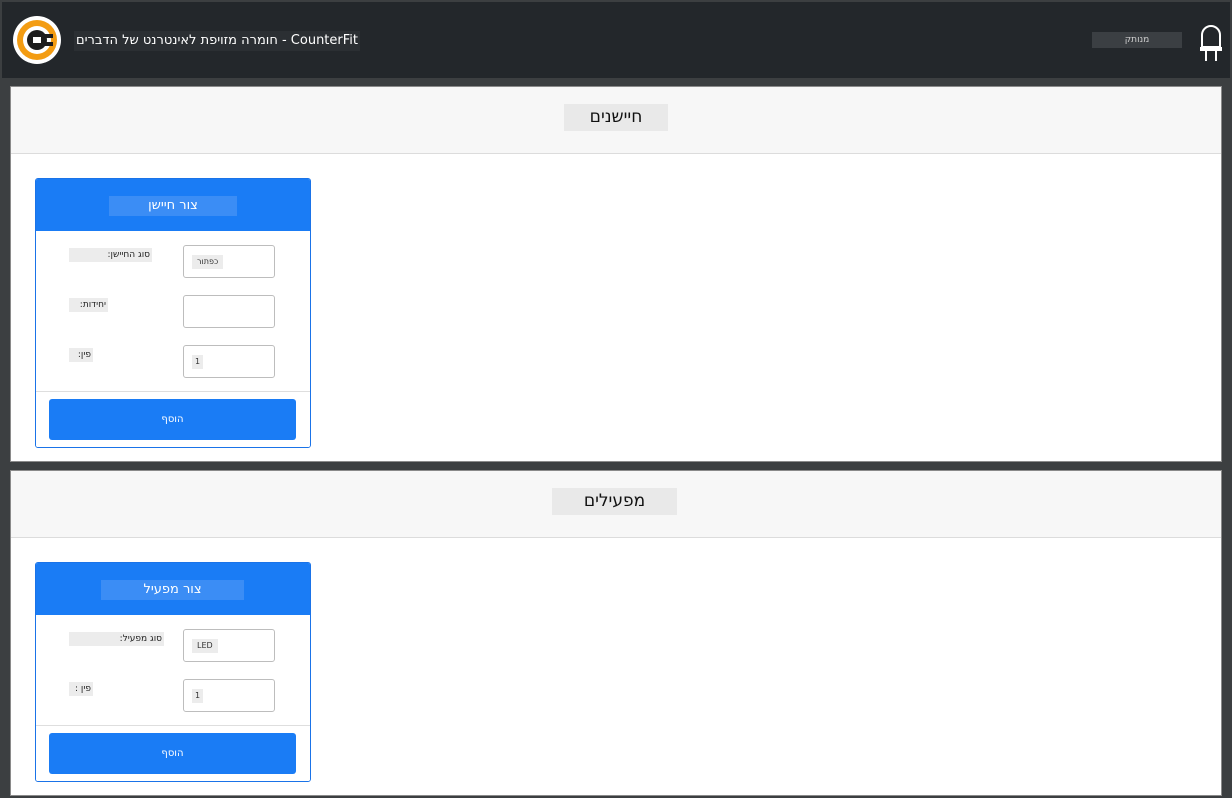  Describe the element at coordinates (88, 305) in the screenshot. I see `sensor-units-label: יחידות:` at that location.